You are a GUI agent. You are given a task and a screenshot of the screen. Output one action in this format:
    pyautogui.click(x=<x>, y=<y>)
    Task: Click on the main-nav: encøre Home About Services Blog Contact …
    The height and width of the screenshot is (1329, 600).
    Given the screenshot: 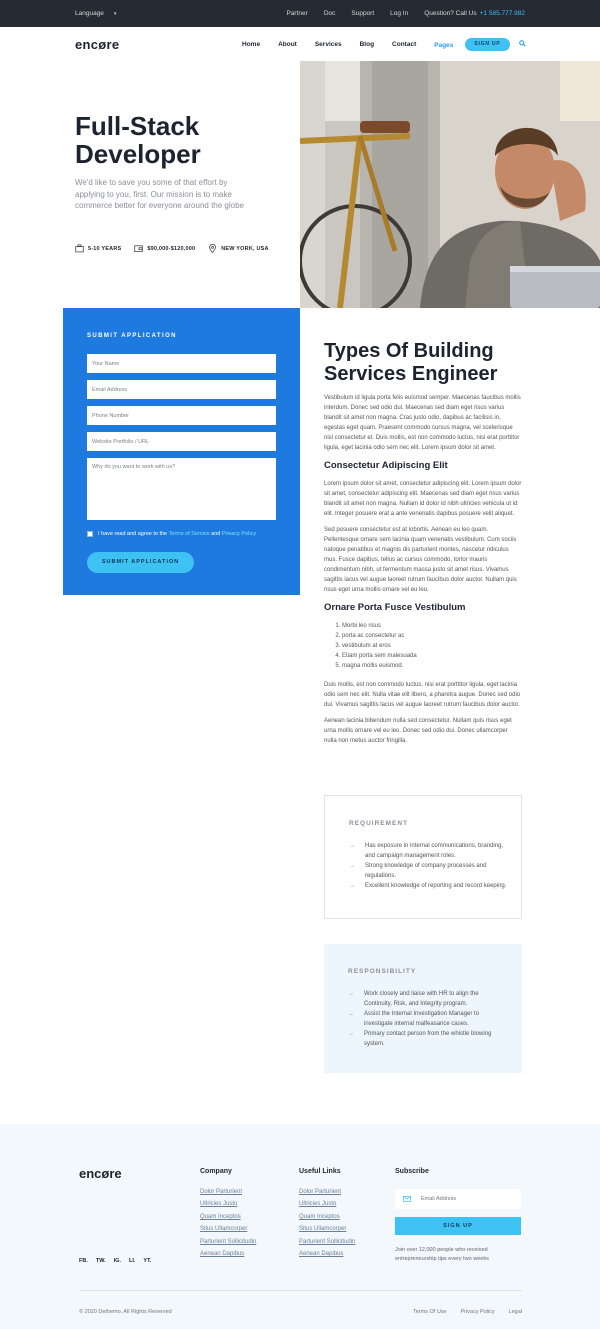 What is the action you would take?
    pyautogui.click(x=300, y=44)
    